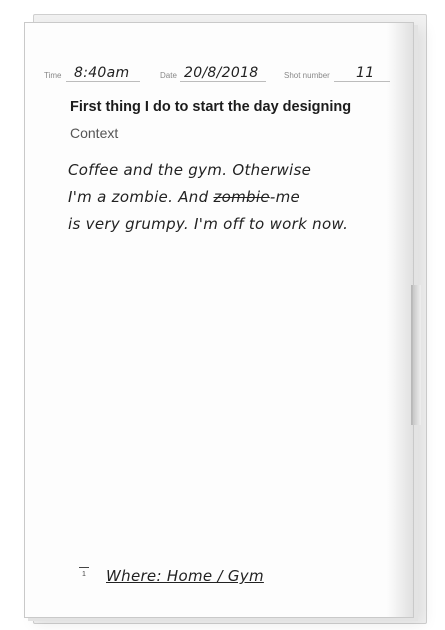 The height and width of the screenshot is (630, 445). What do you see at coordinates (103, 81) in the screenshot?
I see `time-underline` at bounding box center [103, 81].